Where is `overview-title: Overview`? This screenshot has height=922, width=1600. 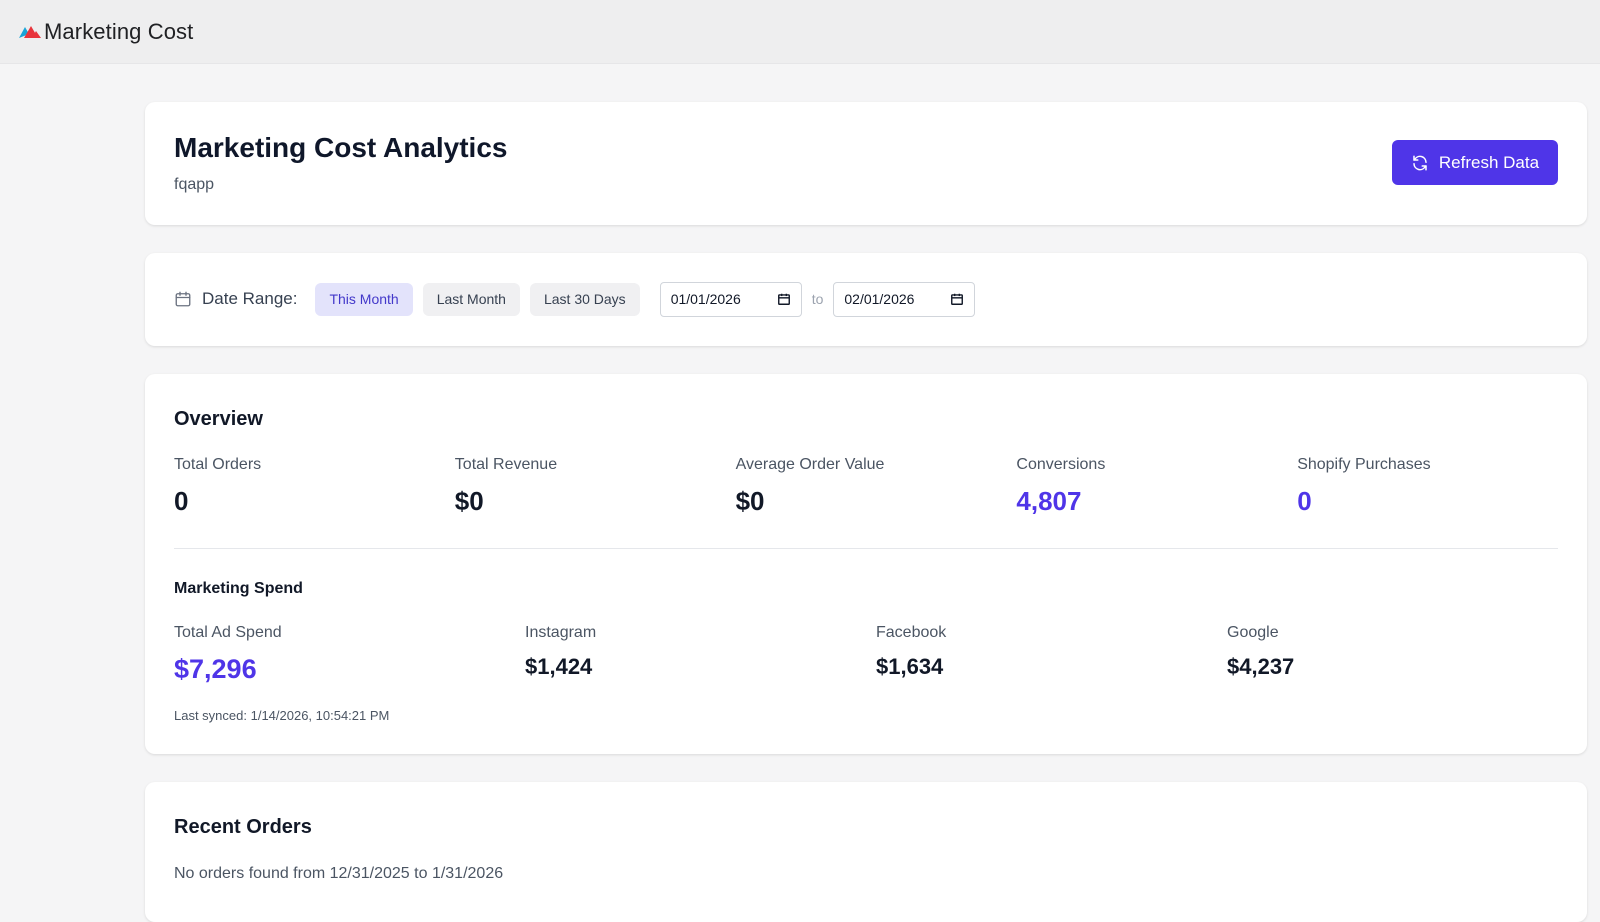
overview-title: Overview is located at coordinates (218, 419).